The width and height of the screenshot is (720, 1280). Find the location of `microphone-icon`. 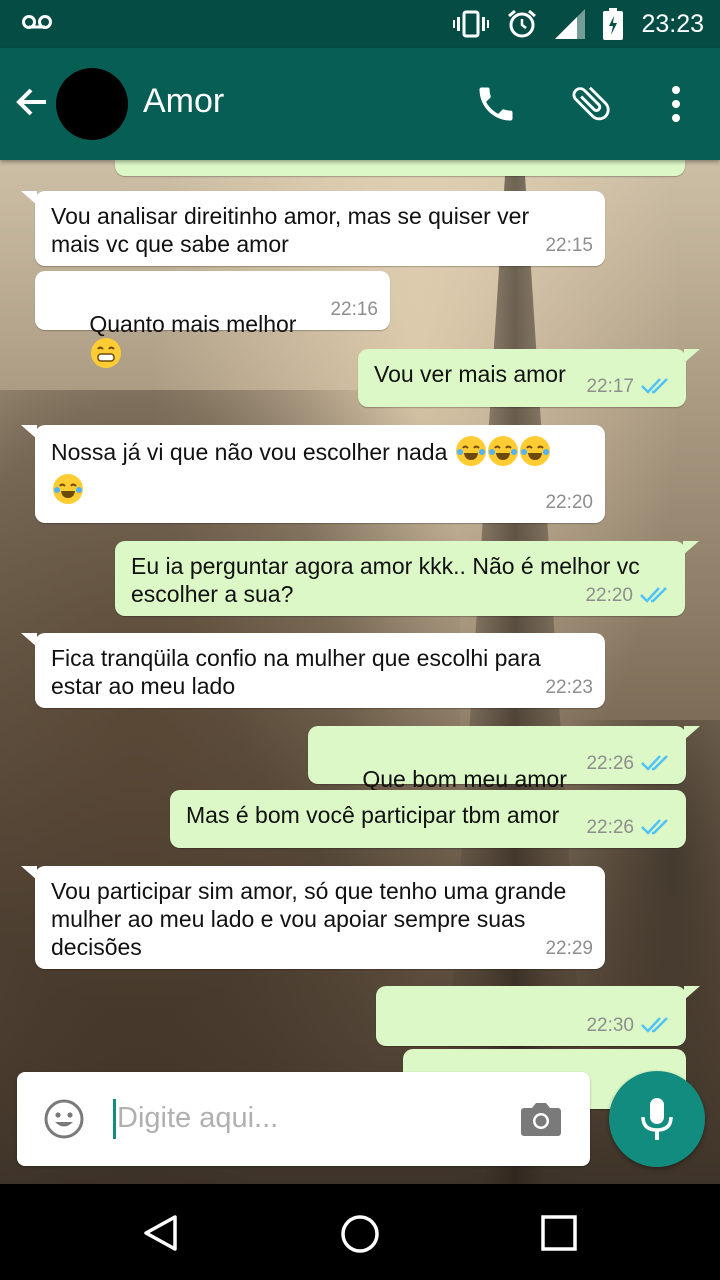

microphone-icon is located at coordinates (657, 1119).